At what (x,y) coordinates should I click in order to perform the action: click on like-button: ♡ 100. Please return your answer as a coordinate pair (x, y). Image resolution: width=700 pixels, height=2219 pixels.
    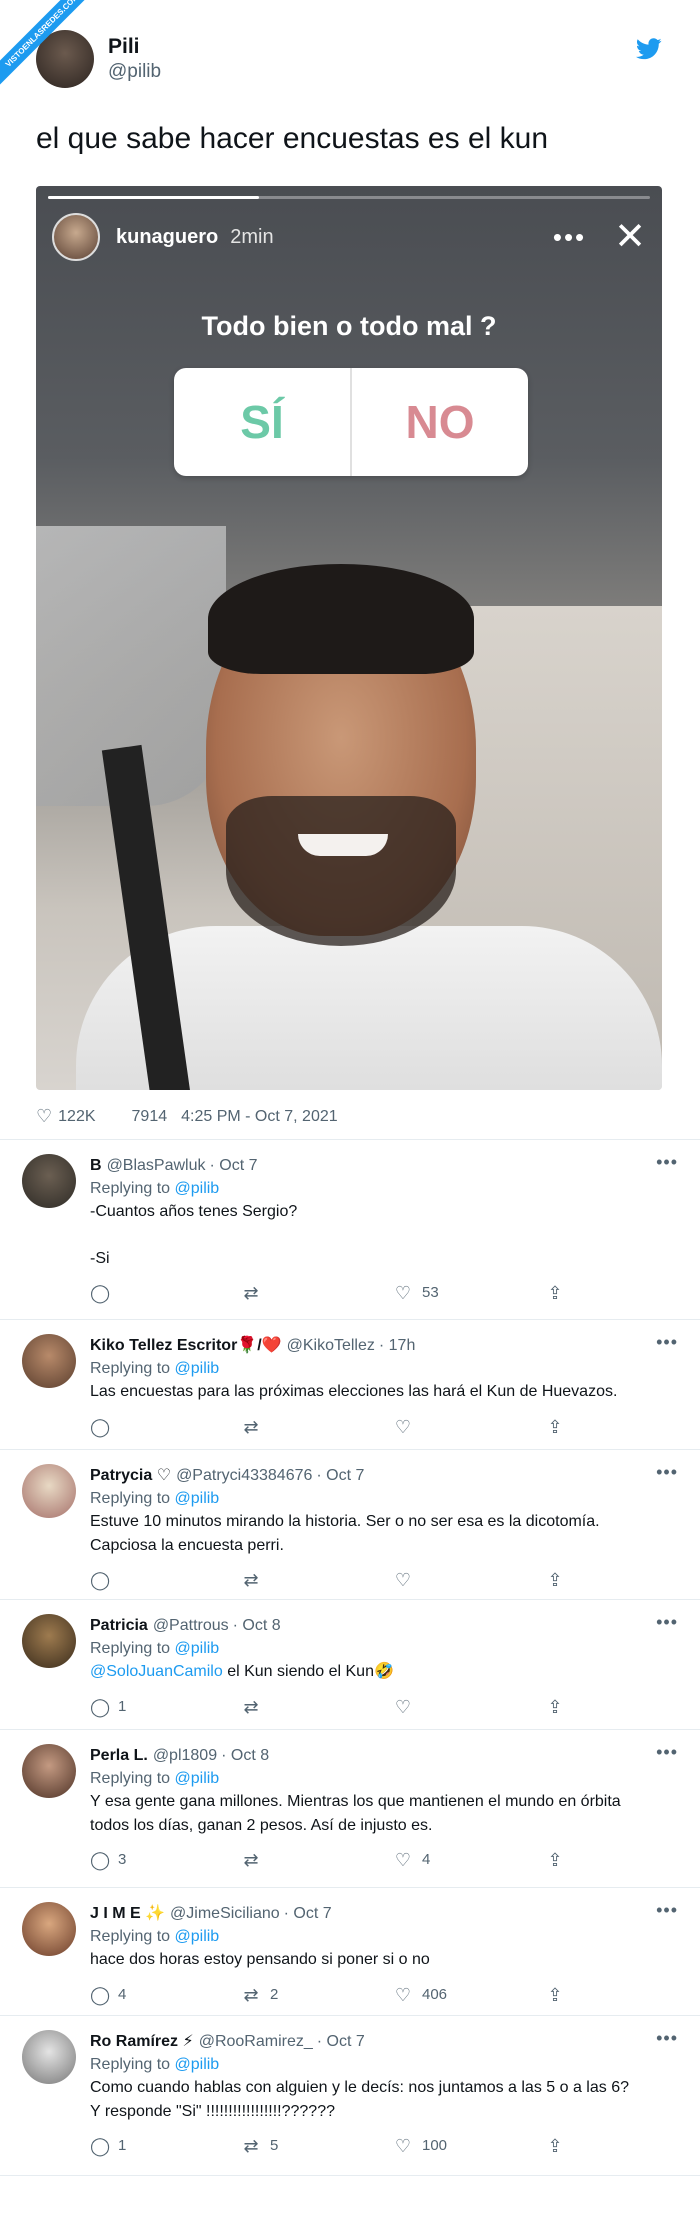
    Looking at the image, I should click on (470, 2146).